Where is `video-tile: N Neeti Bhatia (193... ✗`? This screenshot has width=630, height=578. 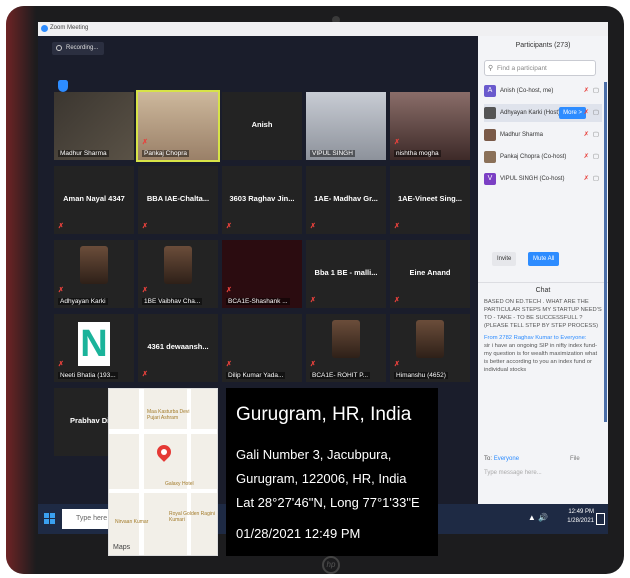
video-tile: N Neeti Bhatia (193... ✗ is located at coordinates (94, 348).